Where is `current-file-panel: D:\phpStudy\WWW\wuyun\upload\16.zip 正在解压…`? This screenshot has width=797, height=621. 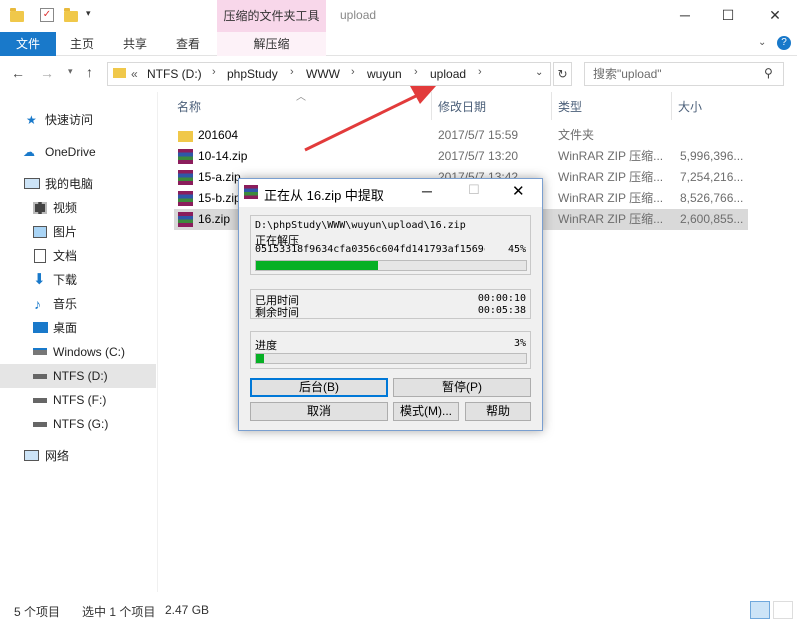
current-file-panel: D:\phpStudy\WWW\wuyun\upload\16.zip 正在解压… is located at coordinates (390, 245).